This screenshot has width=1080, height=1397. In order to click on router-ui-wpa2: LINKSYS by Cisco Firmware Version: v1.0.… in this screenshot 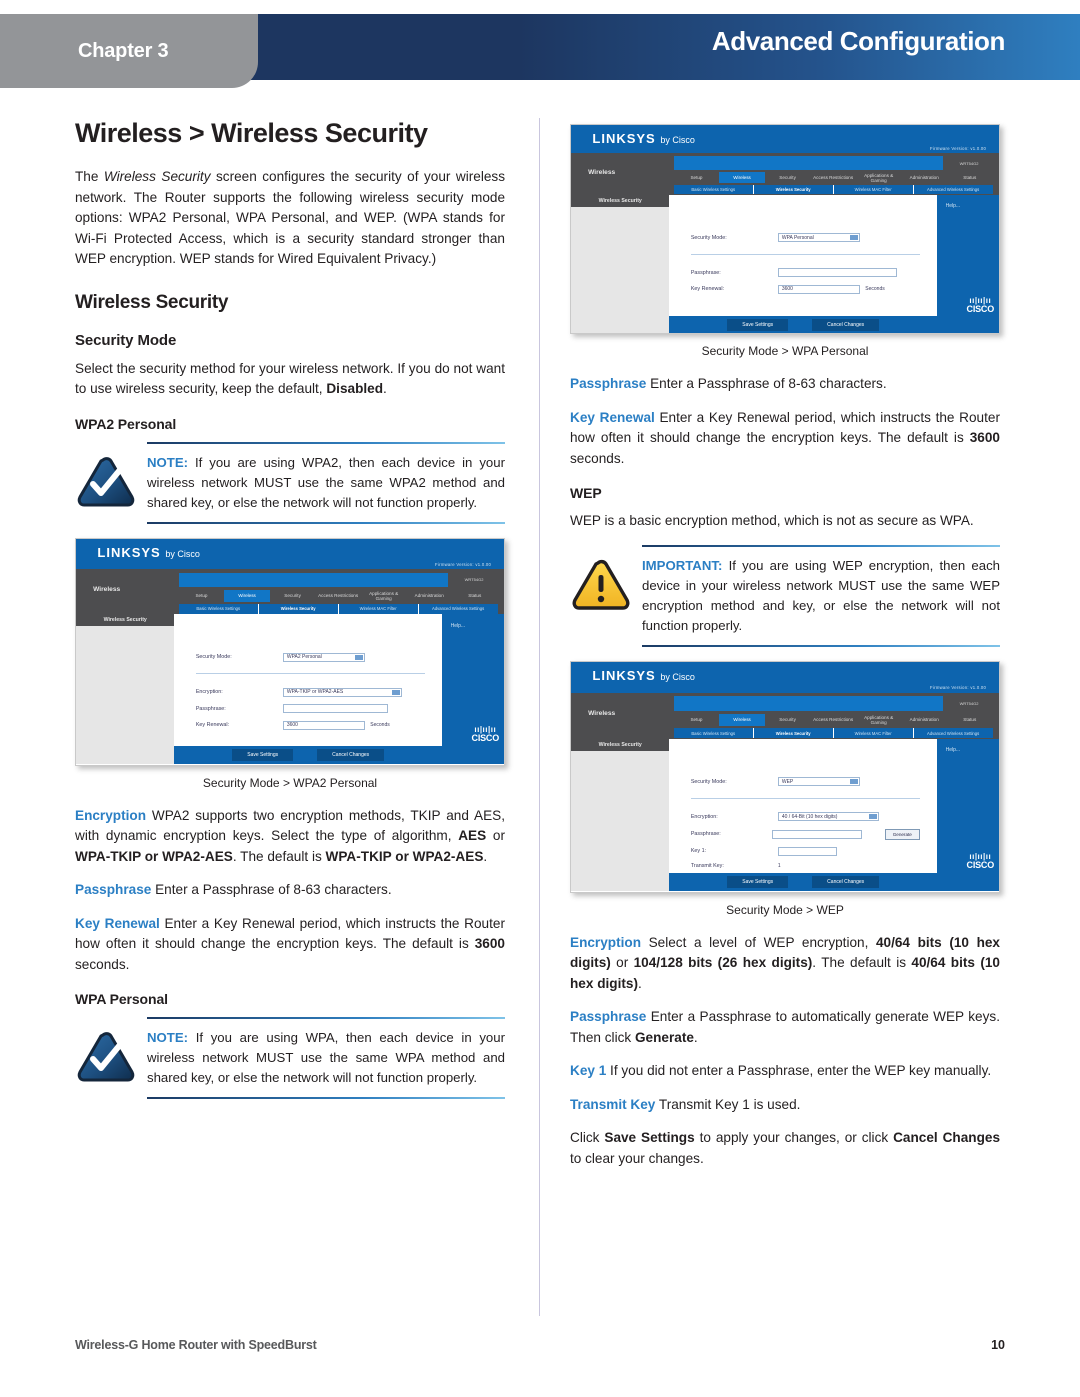, I will do `click(290, 651)`.